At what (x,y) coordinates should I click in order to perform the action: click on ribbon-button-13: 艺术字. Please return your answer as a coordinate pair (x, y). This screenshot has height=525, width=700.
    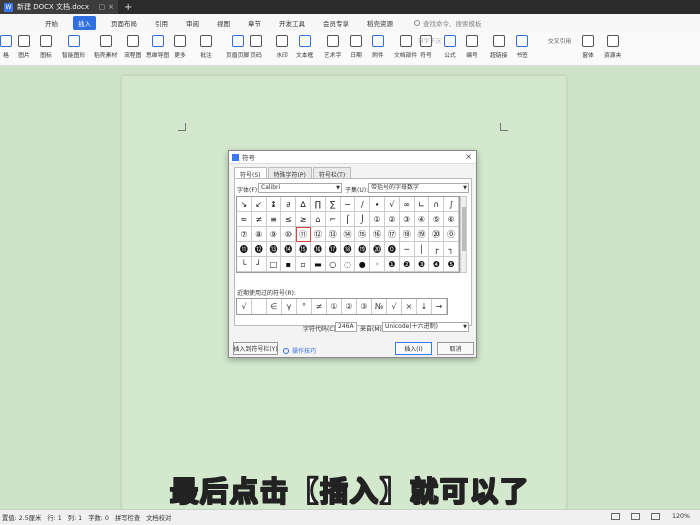
    Looking at the image, I should click on (332, 47).